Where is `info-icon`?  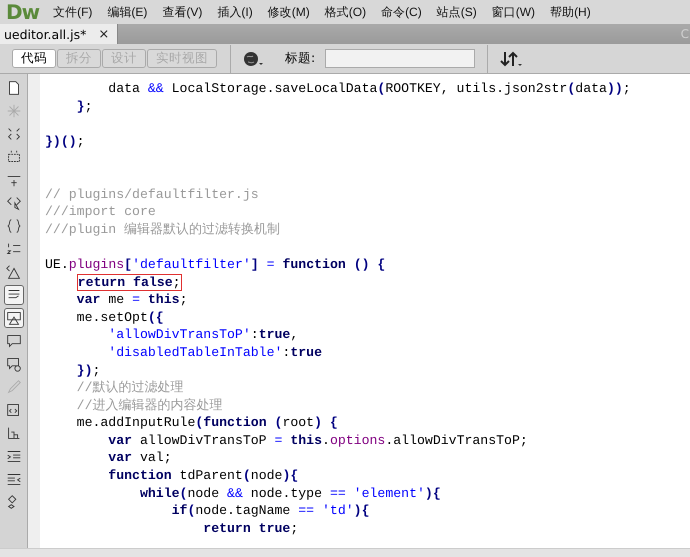 info-icon is located at coordinates (14, 318).